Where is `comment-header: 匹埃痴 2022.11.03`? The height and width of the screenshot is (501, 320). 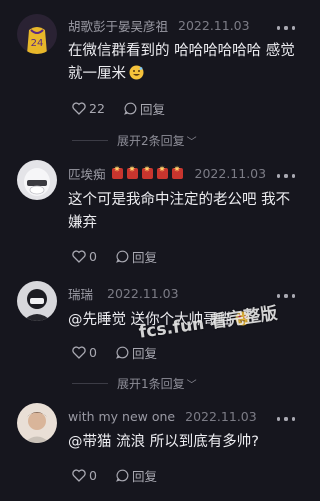
comment-header: 匹埃痴 2022.11.03 is located at coordinates (167, 173).